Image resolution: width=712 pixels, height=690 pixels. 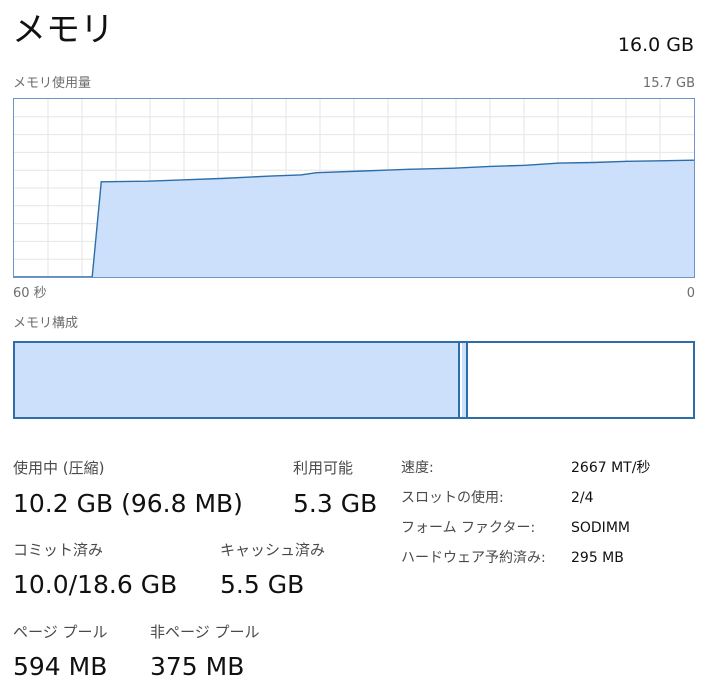 I want to click on available-label: 利用可能, so click(x=323, y=468).